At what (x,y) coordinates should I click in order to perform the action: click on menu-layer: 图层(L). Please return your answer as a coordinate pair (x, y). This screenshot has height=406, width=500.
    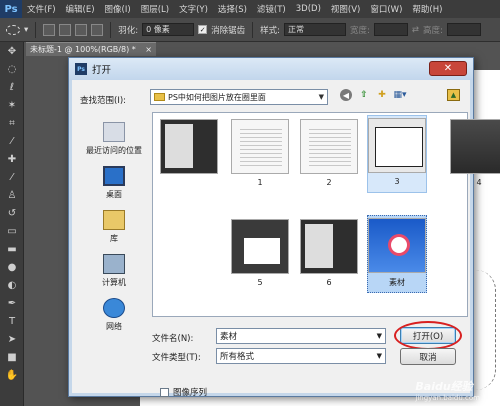
    Looking at the image, I should click on (155, 9).